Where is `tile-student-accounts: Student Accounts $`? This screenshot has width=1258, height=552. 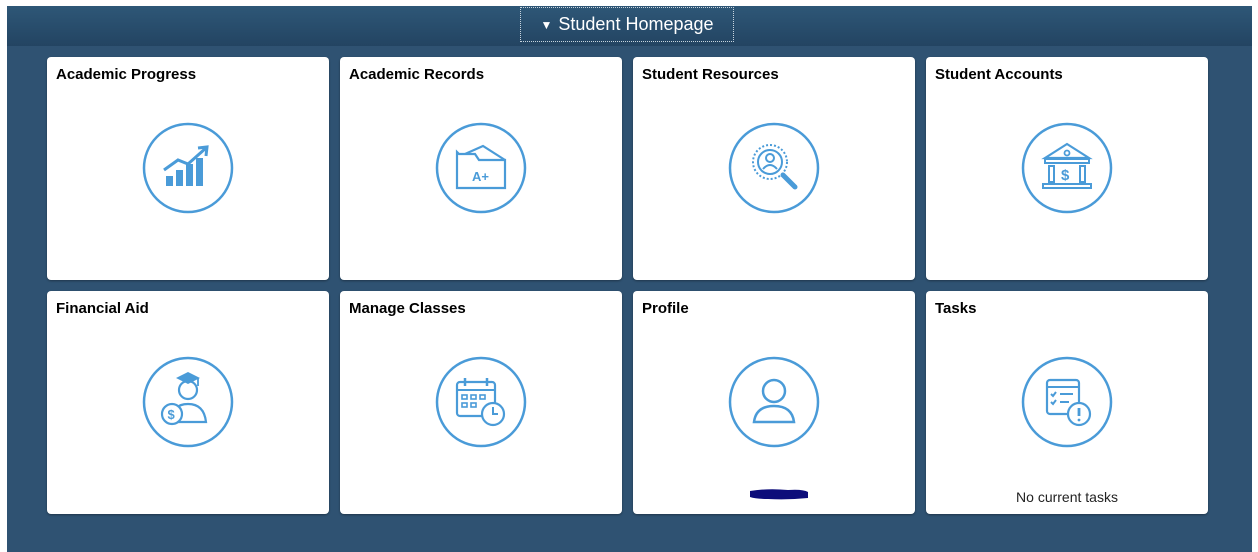
tile-student-accounts: Student Accounts $ is located at coordinates (1067, 168).